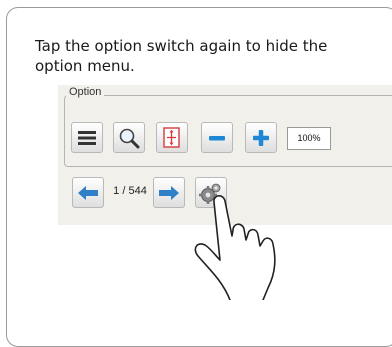 The width and height of the screenshot is (392, 347). I want to click on fit-page-icon, so click(171, 137).